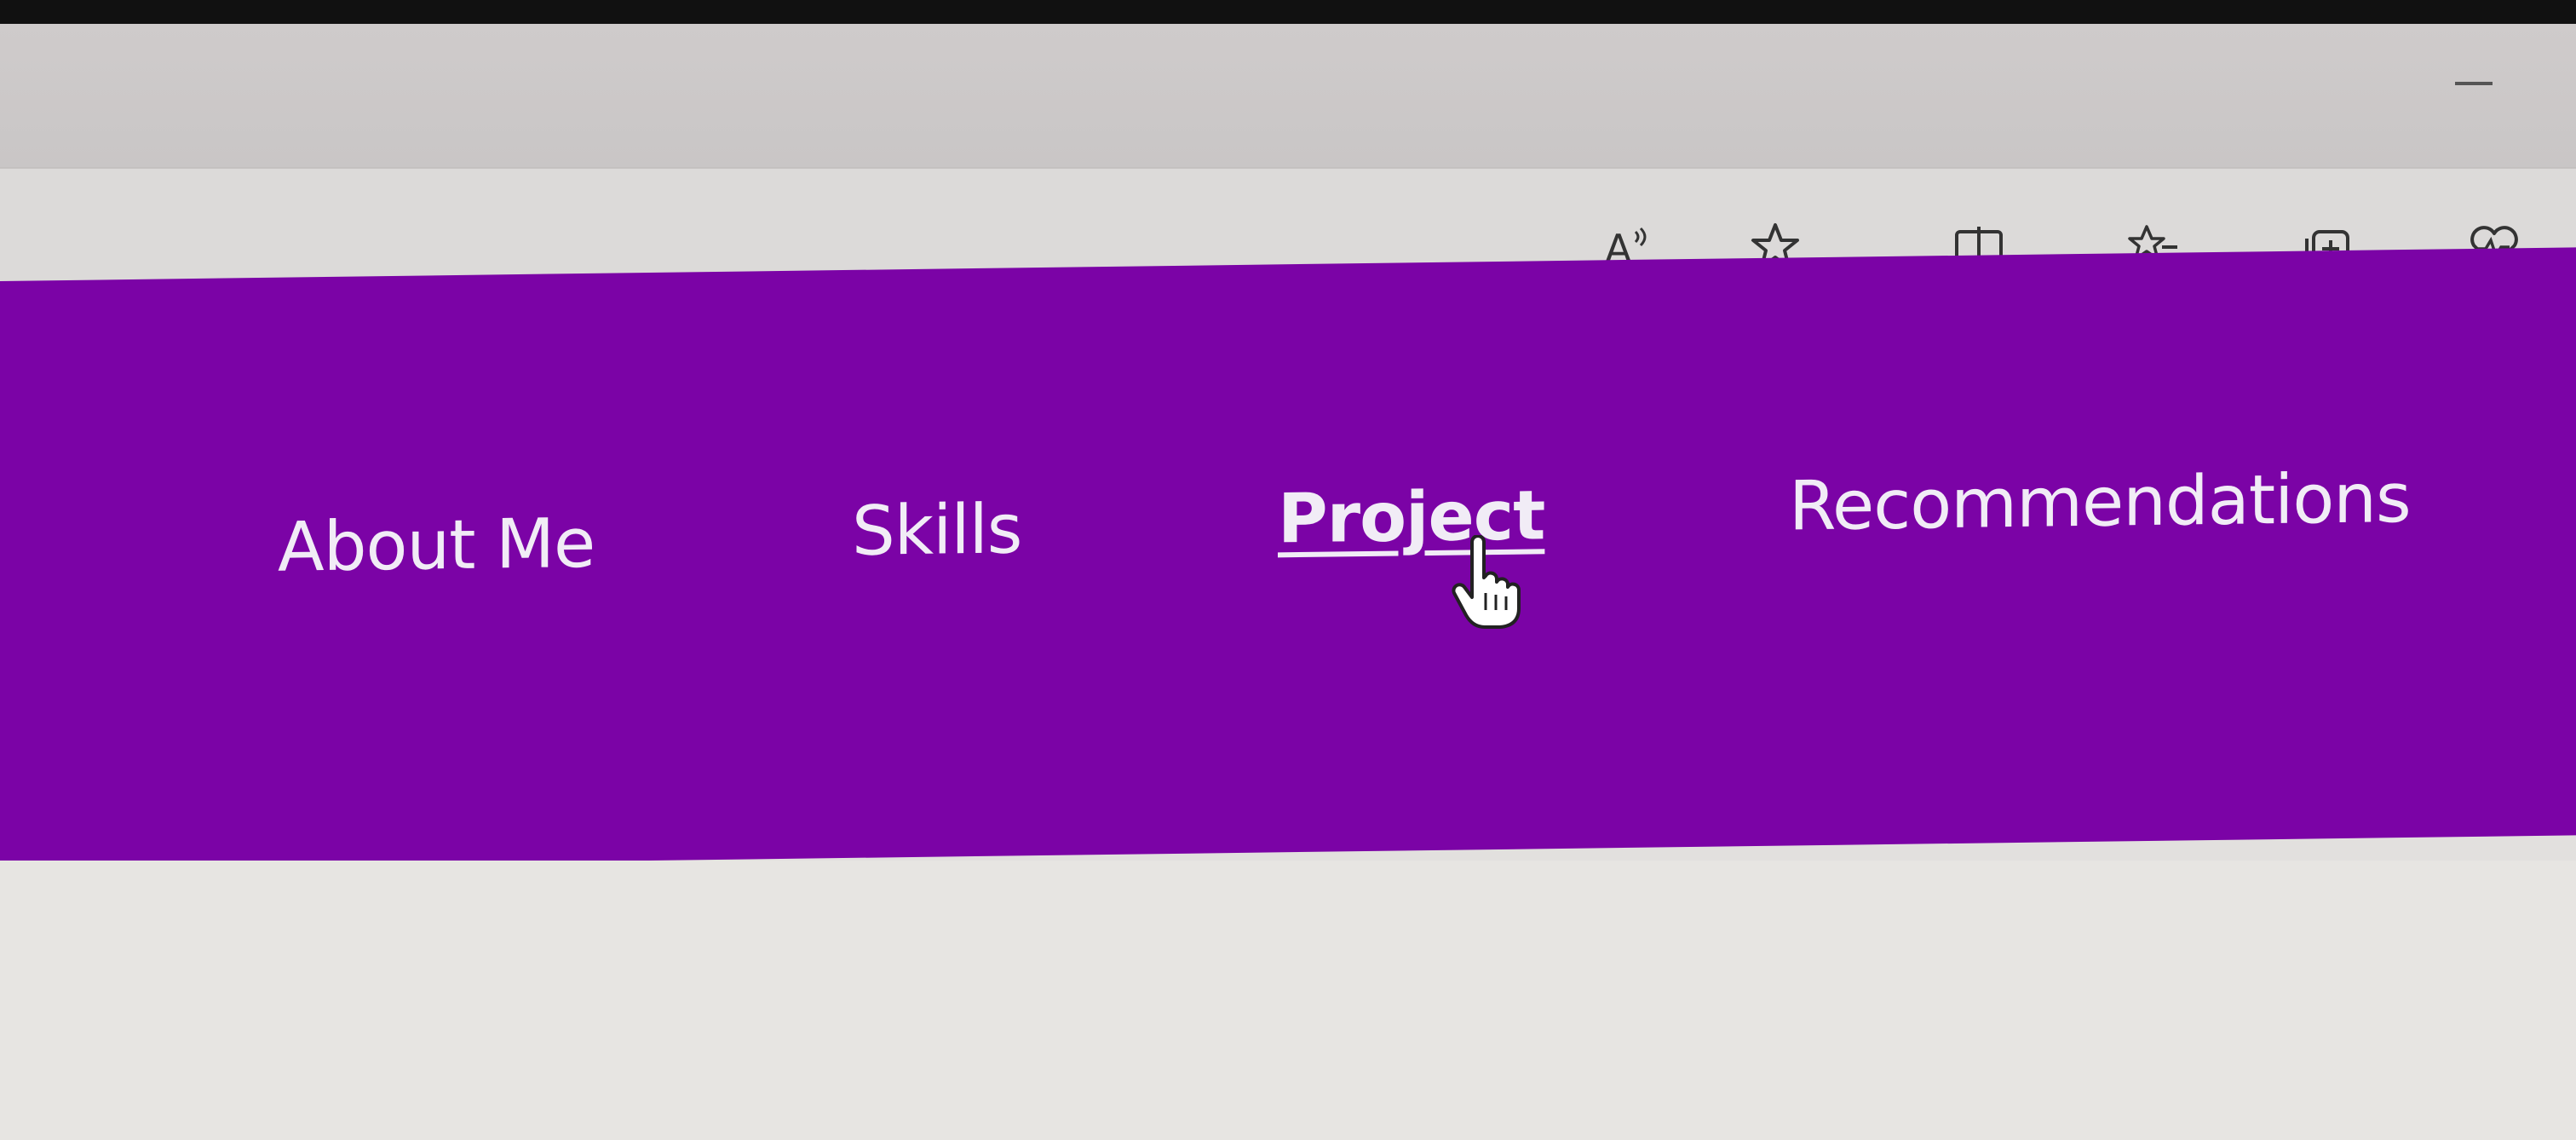 Image resolution: width=2576 pixels, height=1140 pixels. What do you see at coordinates (1288, 12) in the screenshot?
I see `monitor-bezel` at bounding box center [1288, 12].